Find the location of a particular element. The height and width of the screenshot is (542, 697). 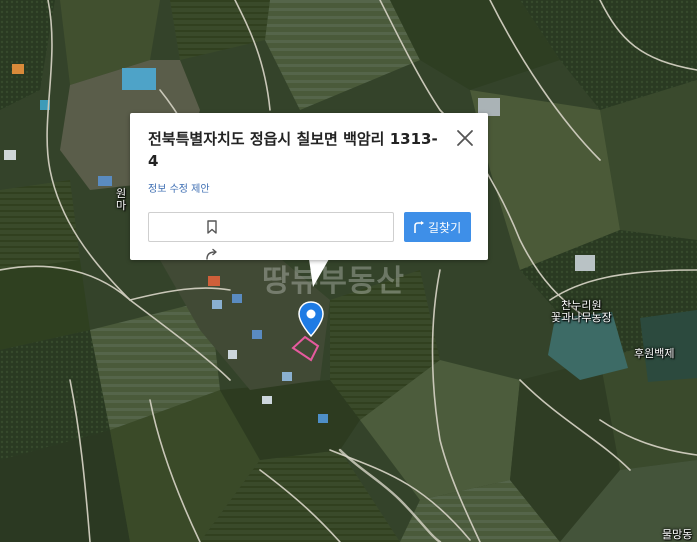

bookmark-icon is located at coordinates (212, 227).